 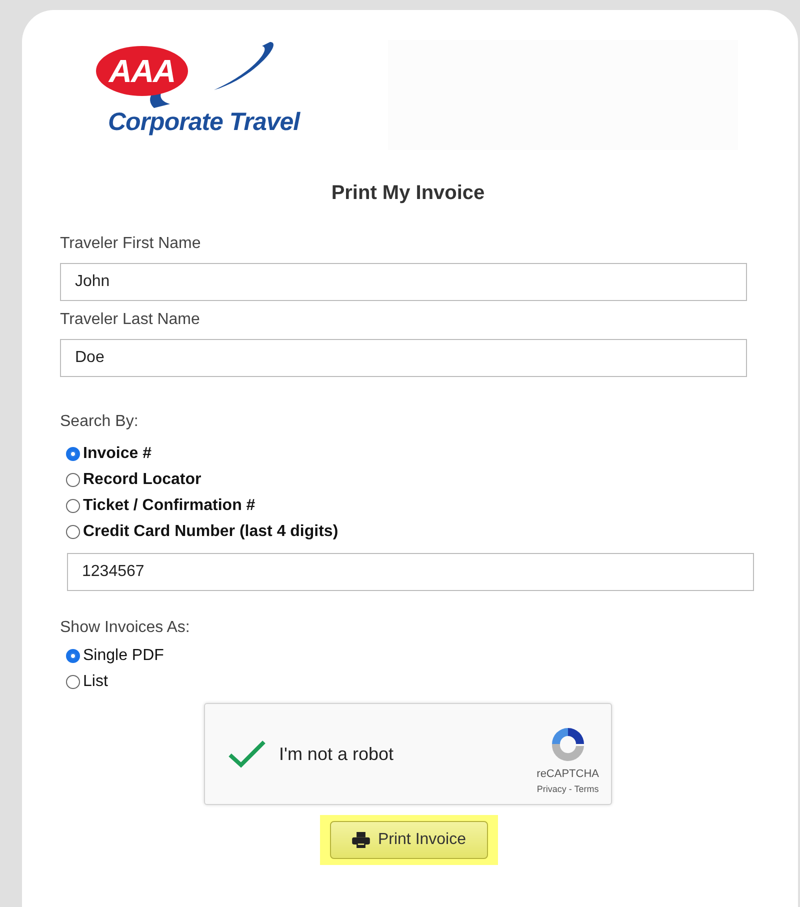 What do you see at coordinates (336, 754) in the screenshot?
I see `captcha-label: I'm not a robot` at bounding box center [336, 754].